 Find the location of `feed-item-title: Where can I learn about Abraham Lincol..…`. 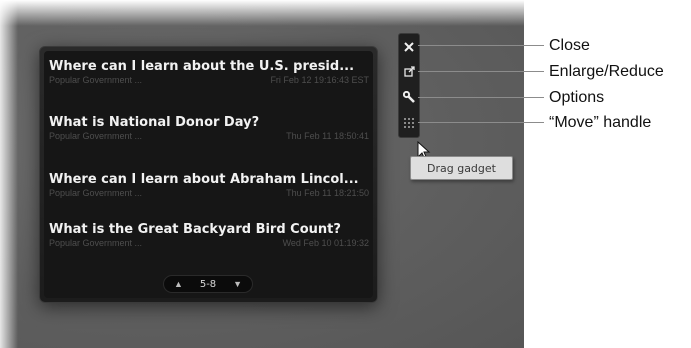

feed-item-title: Where can I learn about Abraham Lincol..… is located at coordinates (209, 179).